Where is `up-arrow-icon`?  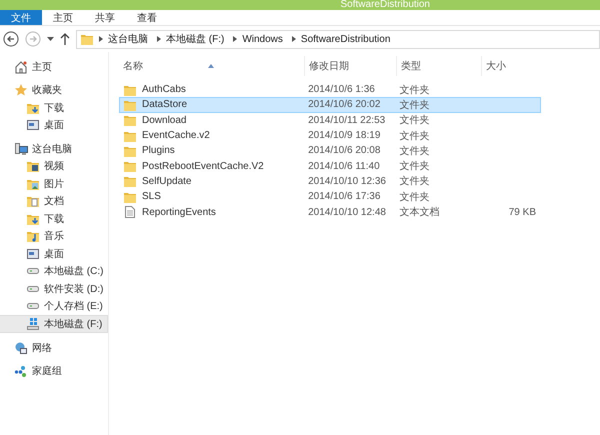 up-arrow-icon is located at coordinates (65, 39).